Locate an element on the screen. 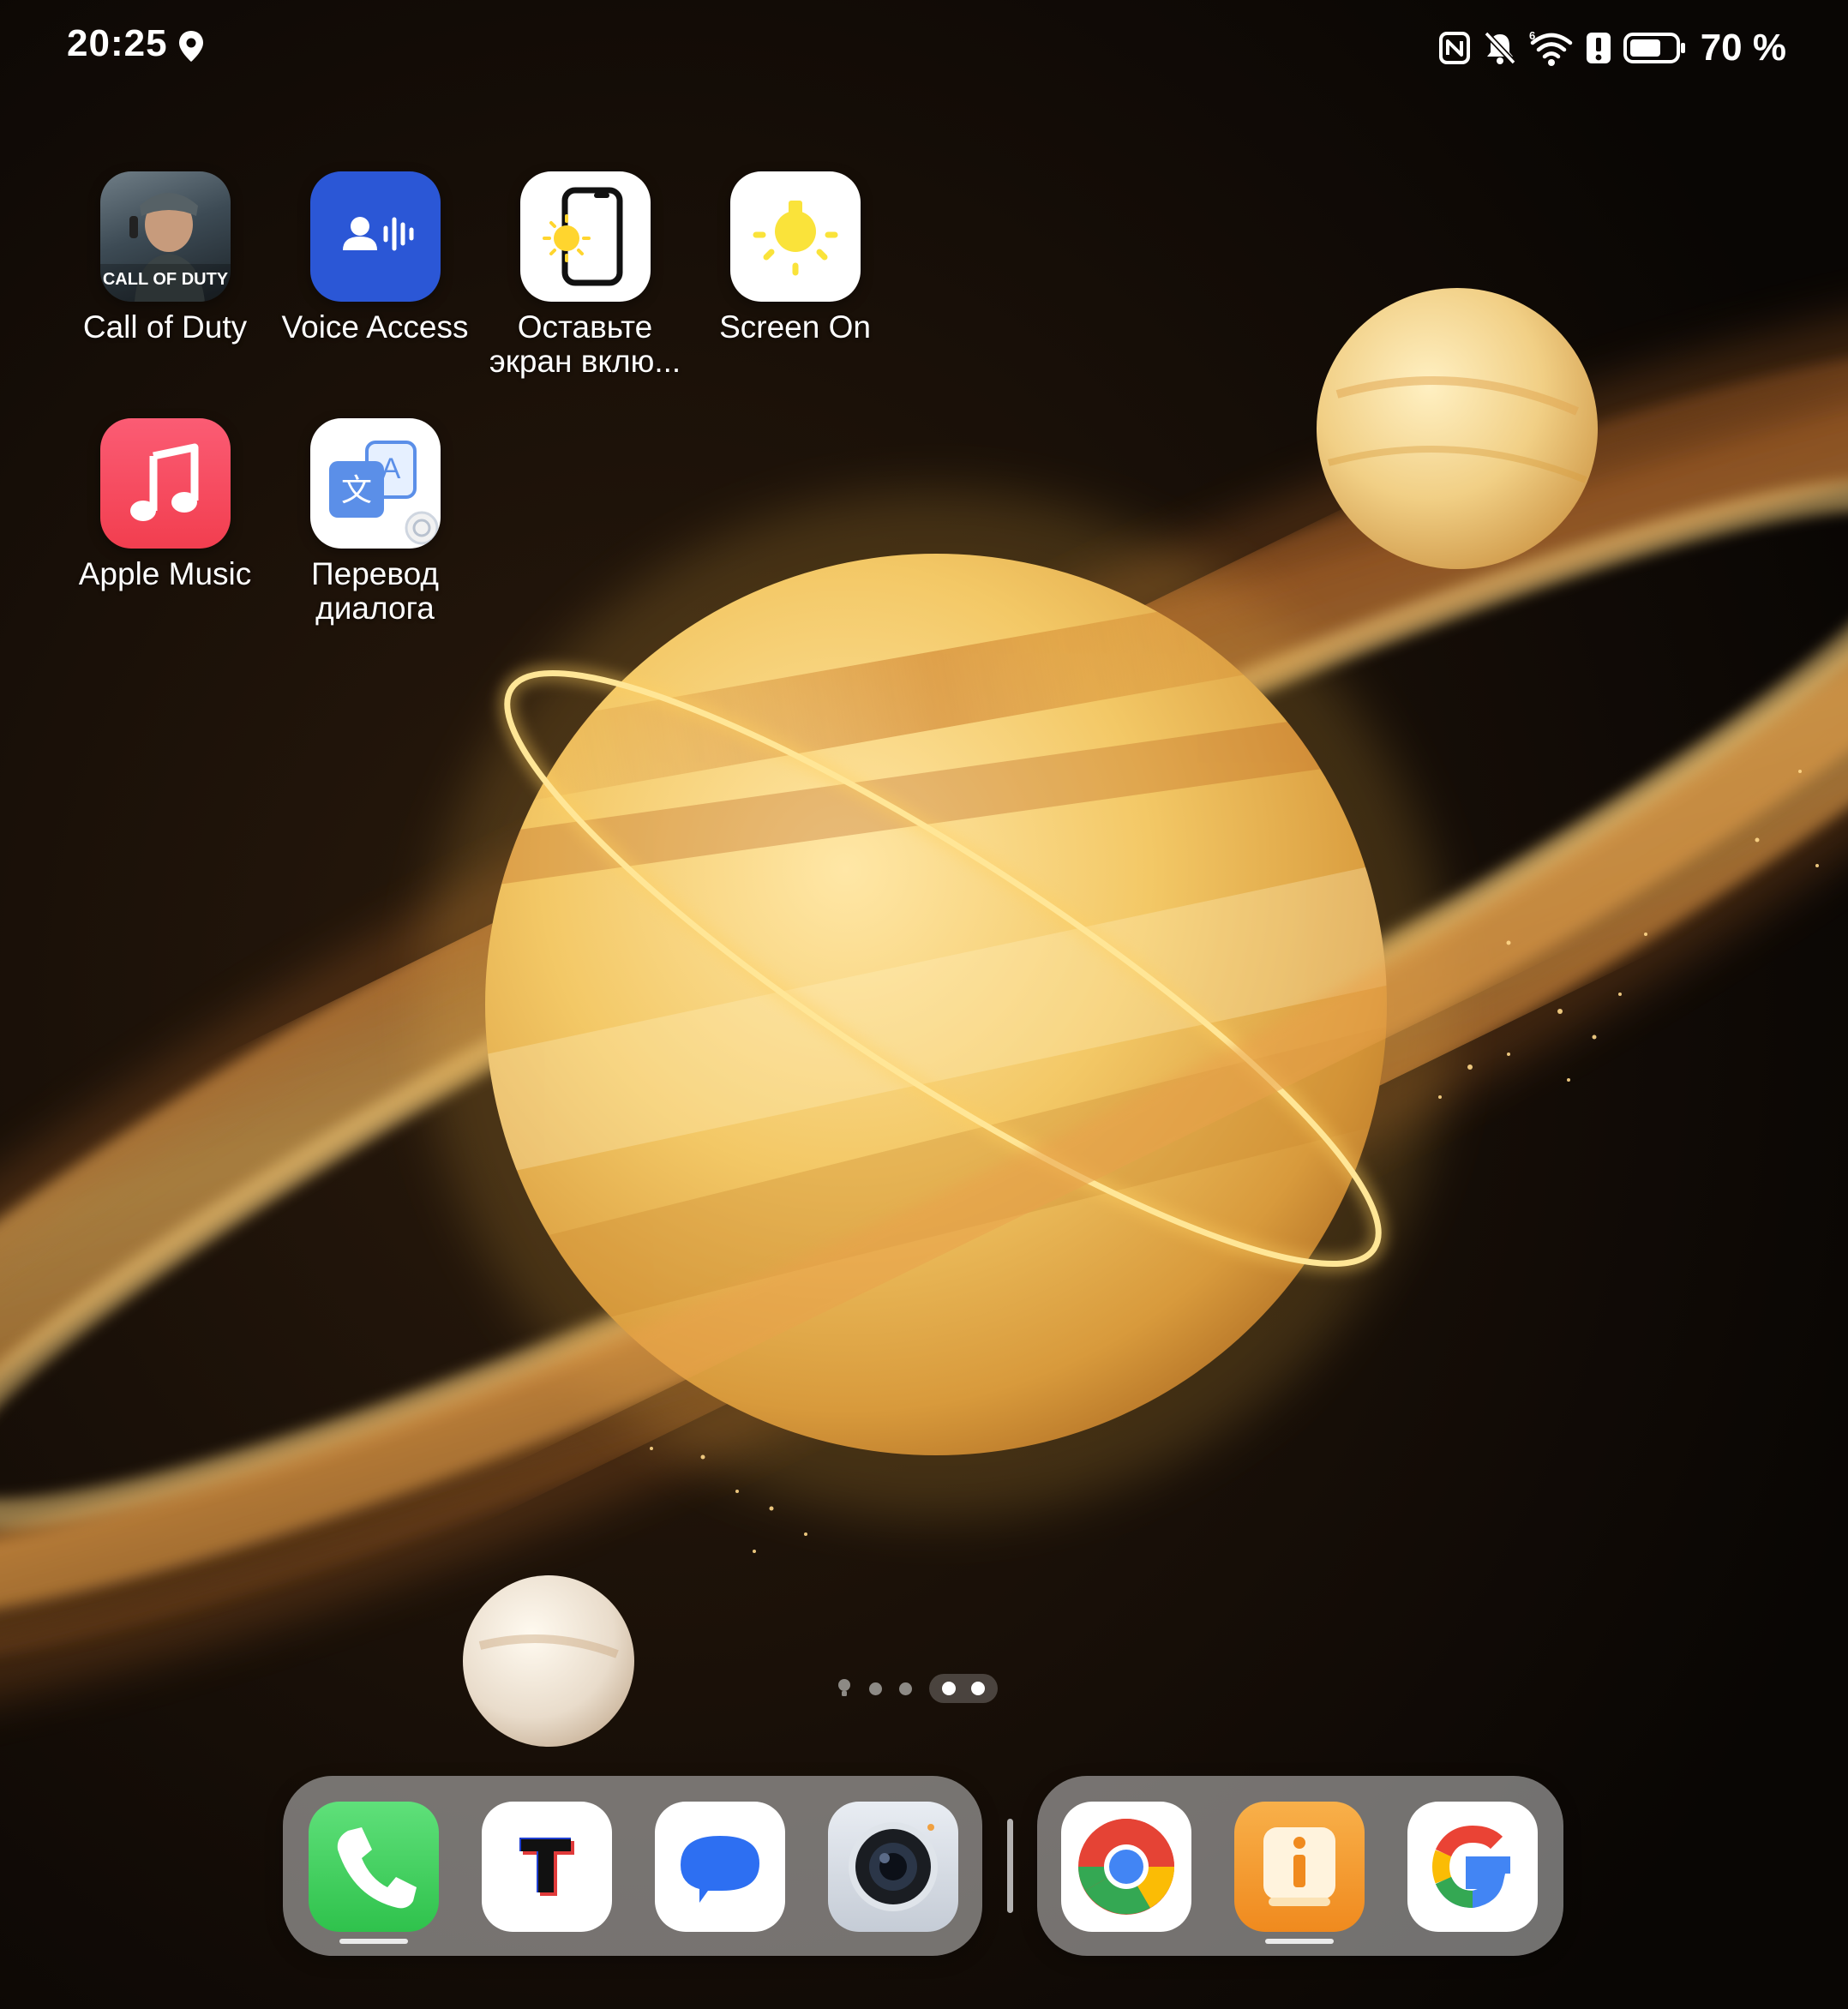  battery-percent: 70 % is located at coordinates (1743, 48).